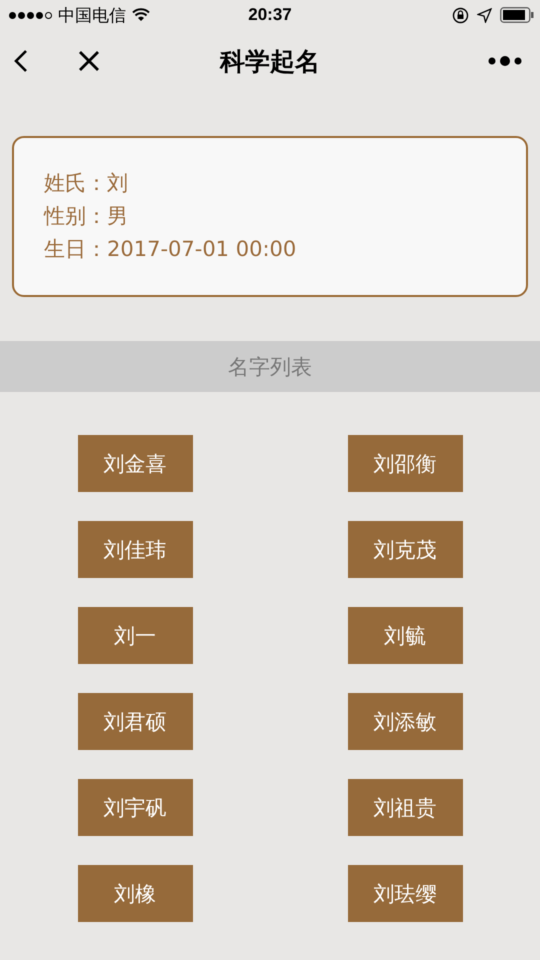  What do you see at coordinates (405, 807) in the screenshot?
I see `name-button: 刘祖贵` at bounding box center [405, 807].